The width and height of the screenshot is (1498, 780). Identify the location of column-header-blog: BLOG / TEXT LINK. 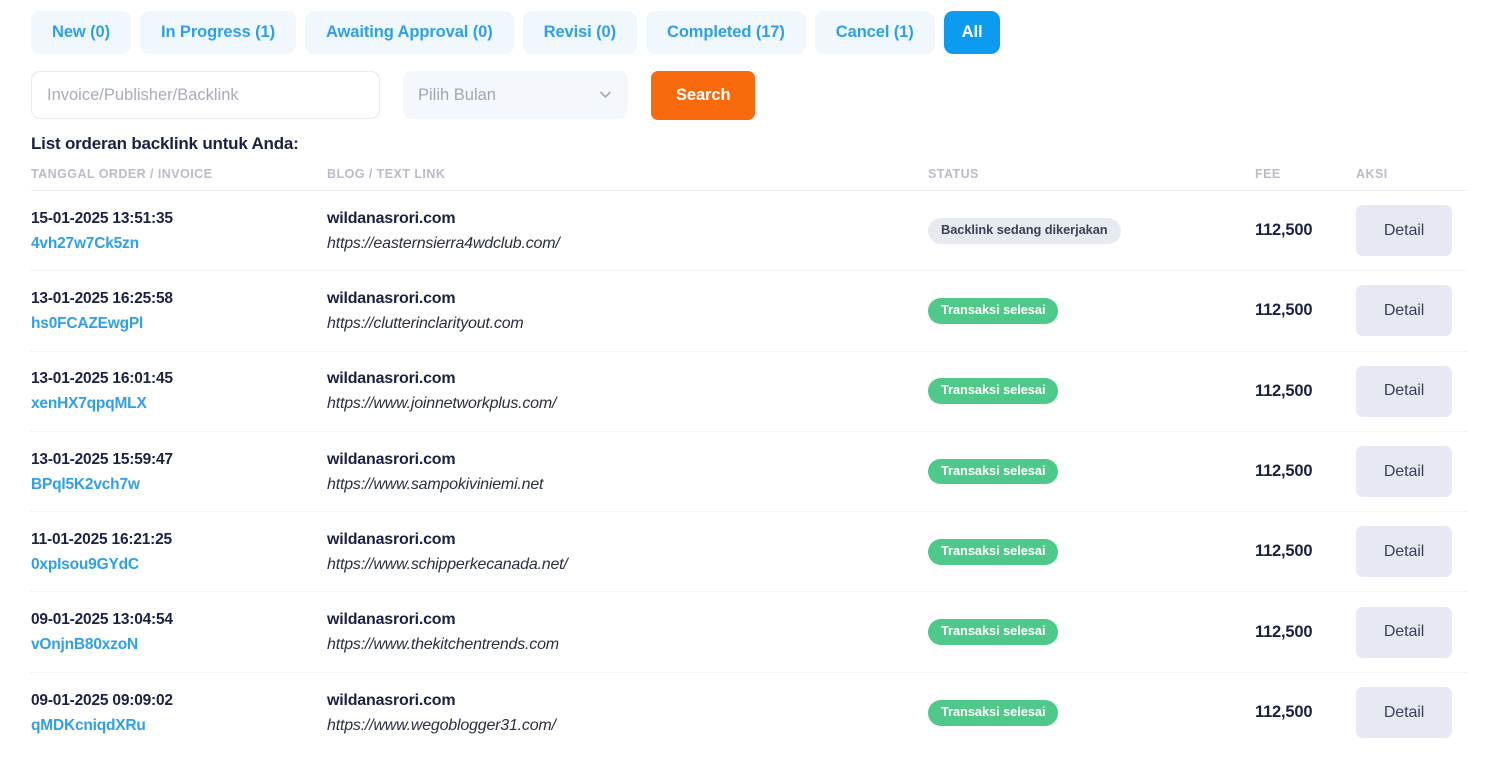
(386, 173).